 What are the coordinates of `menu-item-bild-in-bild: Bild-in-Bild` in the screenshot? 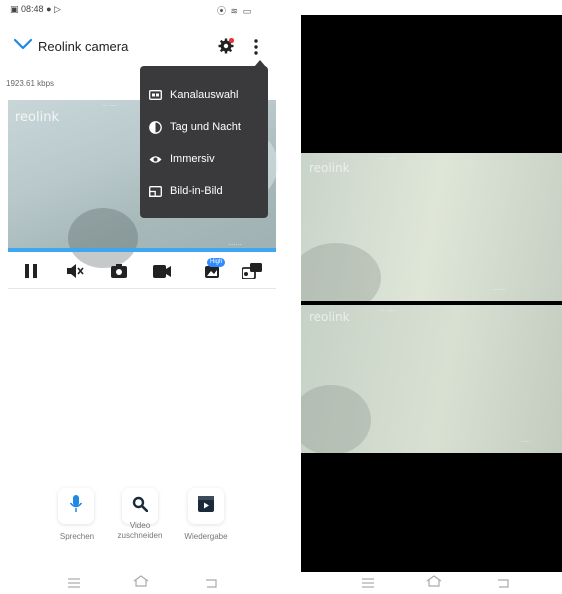 It's located at (185, 191).